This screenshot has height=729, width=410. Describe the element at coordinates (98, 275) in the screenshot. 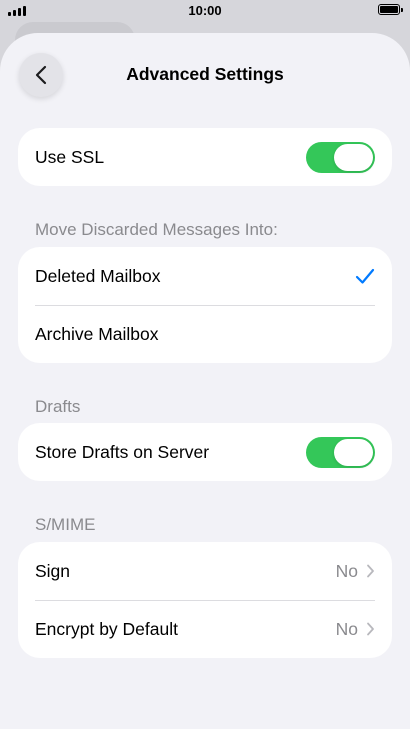

I see `option-label: Deleted Mailbox` at that location.